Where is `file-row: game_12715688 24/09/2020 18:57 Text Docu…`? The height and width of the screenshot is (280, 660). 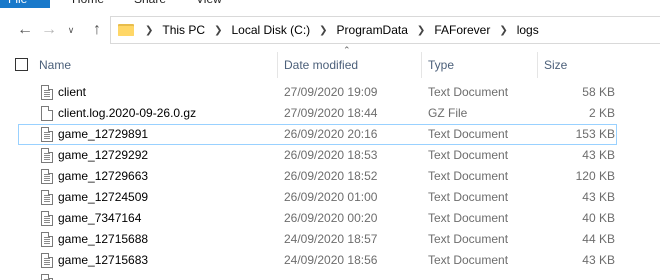 file-row: game_12715688 24/09/2020 18:57 Text Docu… is located at coordinates (317, 239).